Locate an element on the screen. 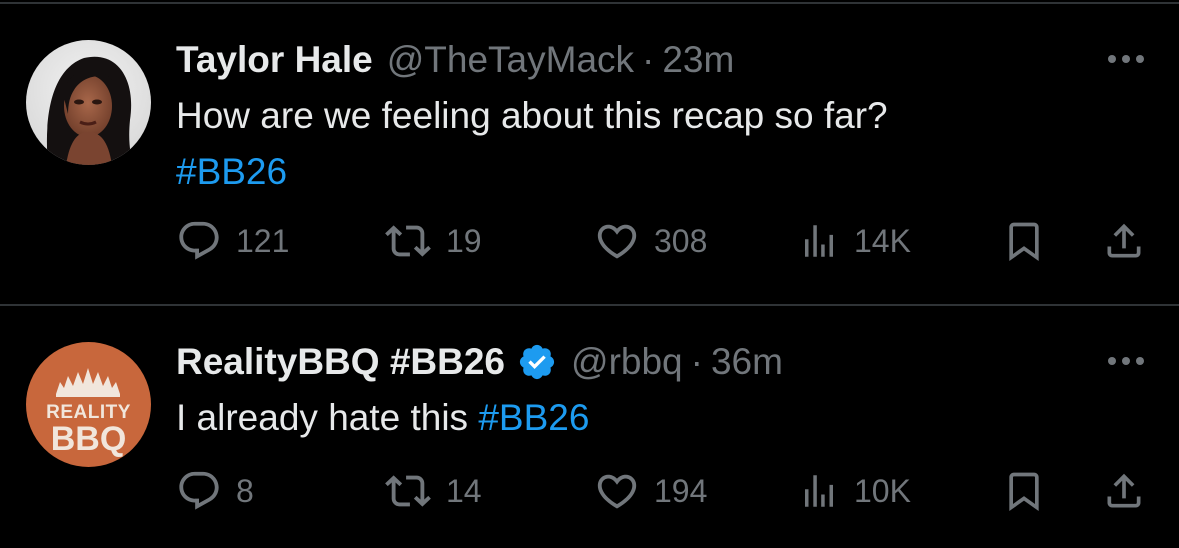  retweet-button: 14 is located at coordinates (433, 491).